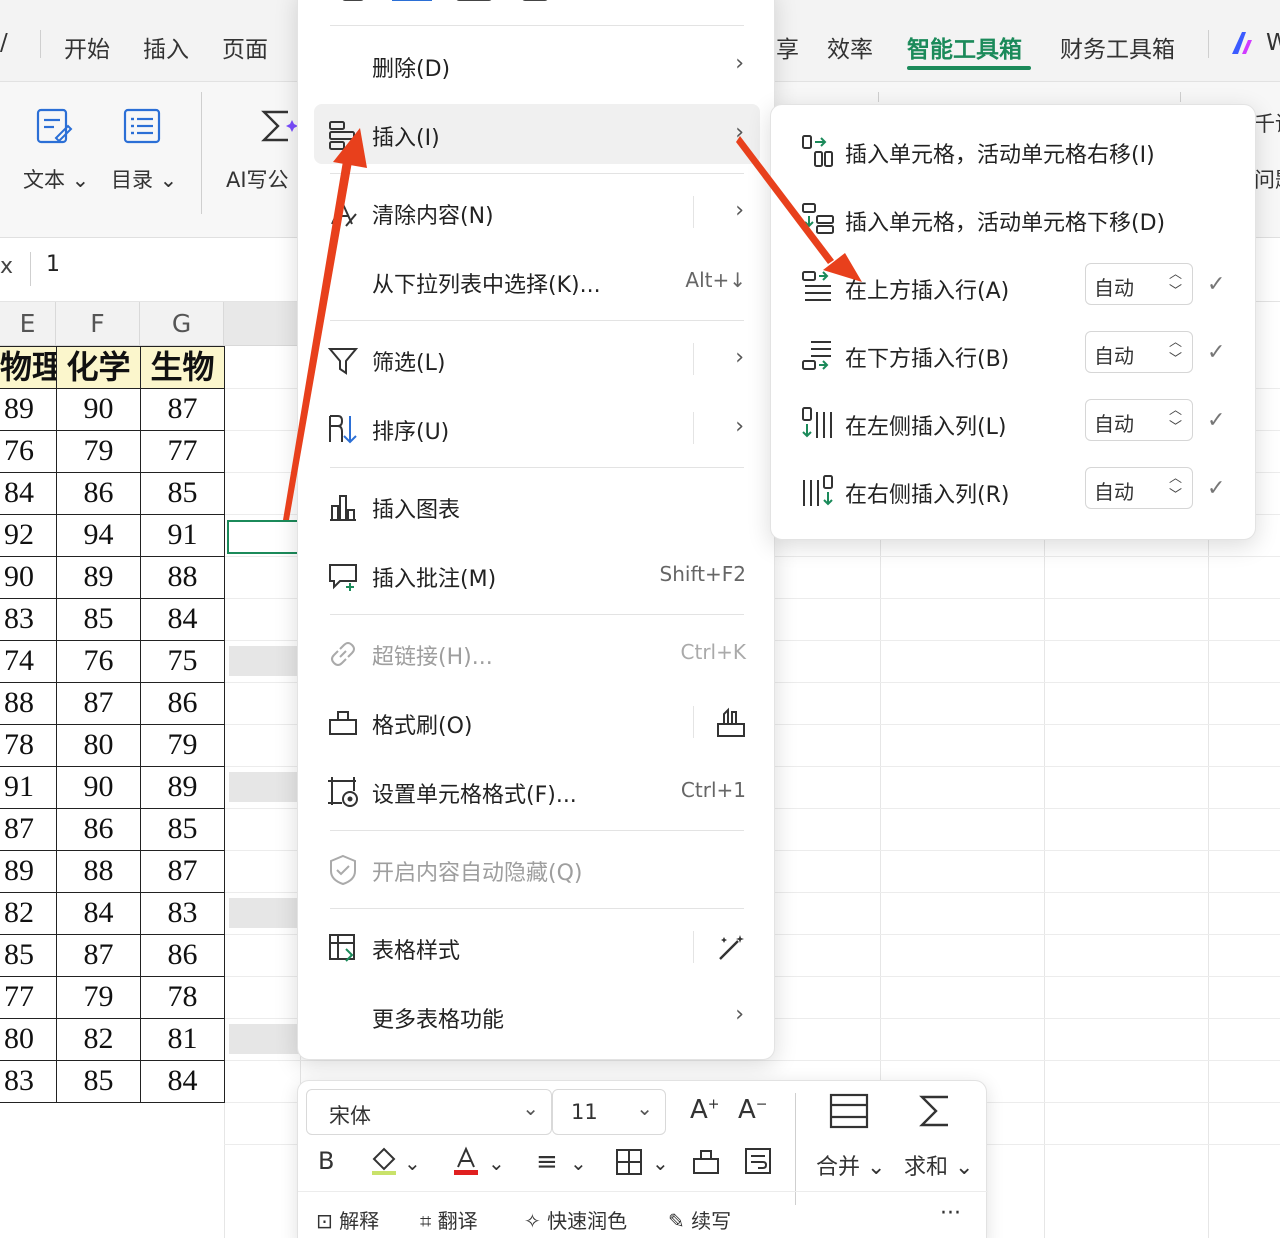  Describe the element at coordinates (98, 324) in the screenshot. I see `column-header-f: F` at that location.